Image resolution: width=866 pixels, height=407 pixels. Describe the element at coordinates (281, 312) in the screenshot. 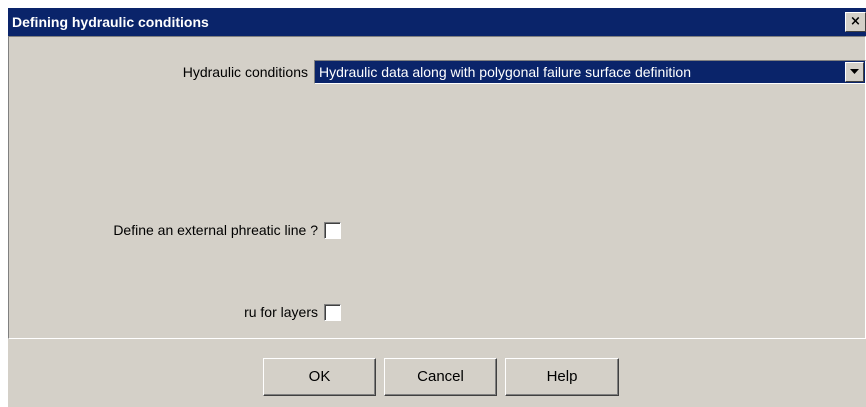

I see `ru-layers-label: ru for layers` at that location.